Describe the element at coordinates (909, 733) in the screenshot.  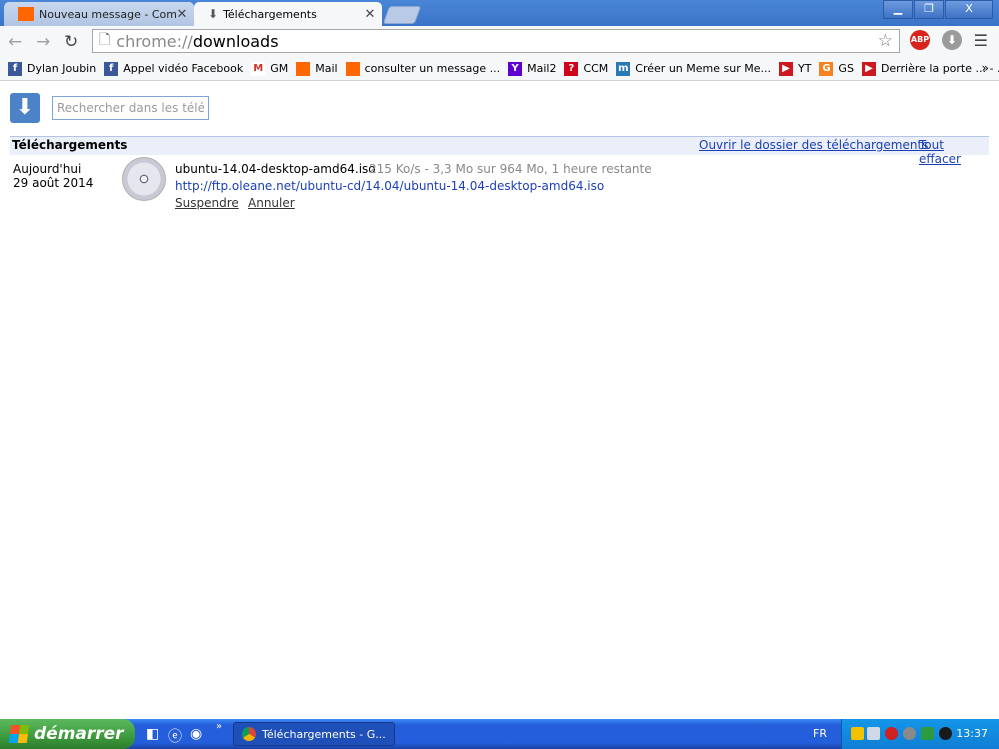
I see `speaker-icon` at that location.